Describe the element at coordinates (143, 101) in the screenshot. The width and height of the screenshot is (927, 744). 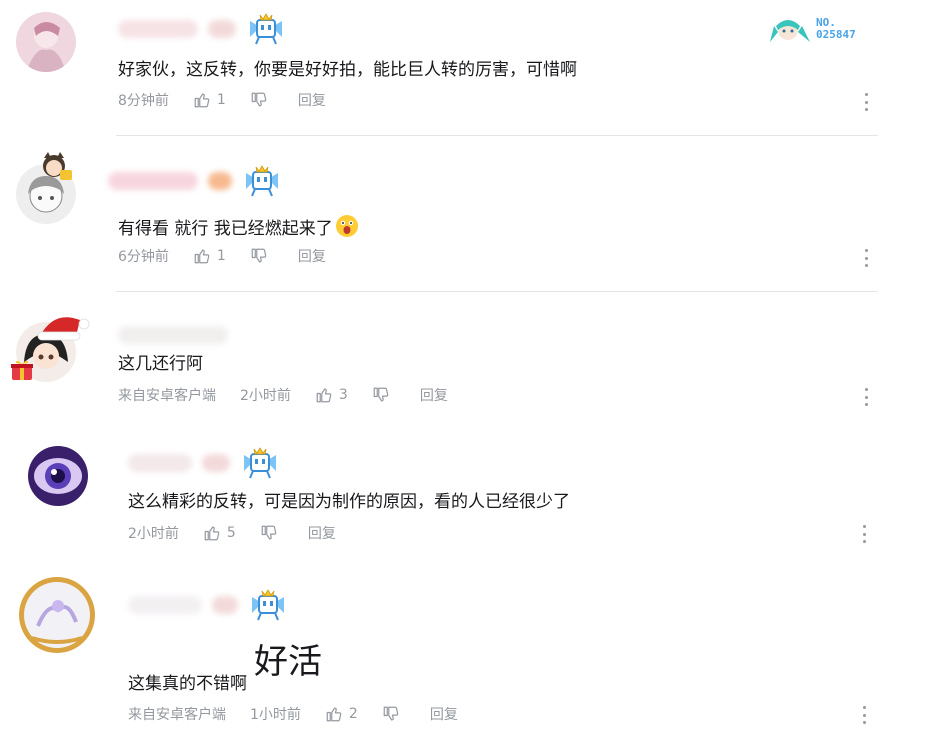
I see `comment-time: 8分钟前` at that location.